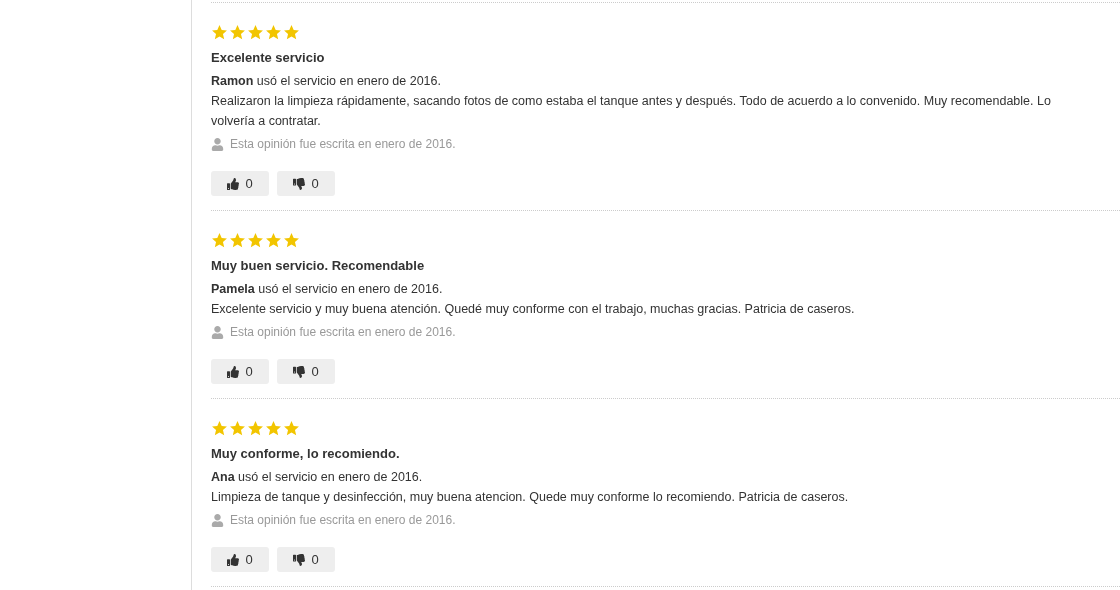 The width and height of the screenshot is (1120, 590). I want to click on review-title: Excelente servicio, so click(268, 58).